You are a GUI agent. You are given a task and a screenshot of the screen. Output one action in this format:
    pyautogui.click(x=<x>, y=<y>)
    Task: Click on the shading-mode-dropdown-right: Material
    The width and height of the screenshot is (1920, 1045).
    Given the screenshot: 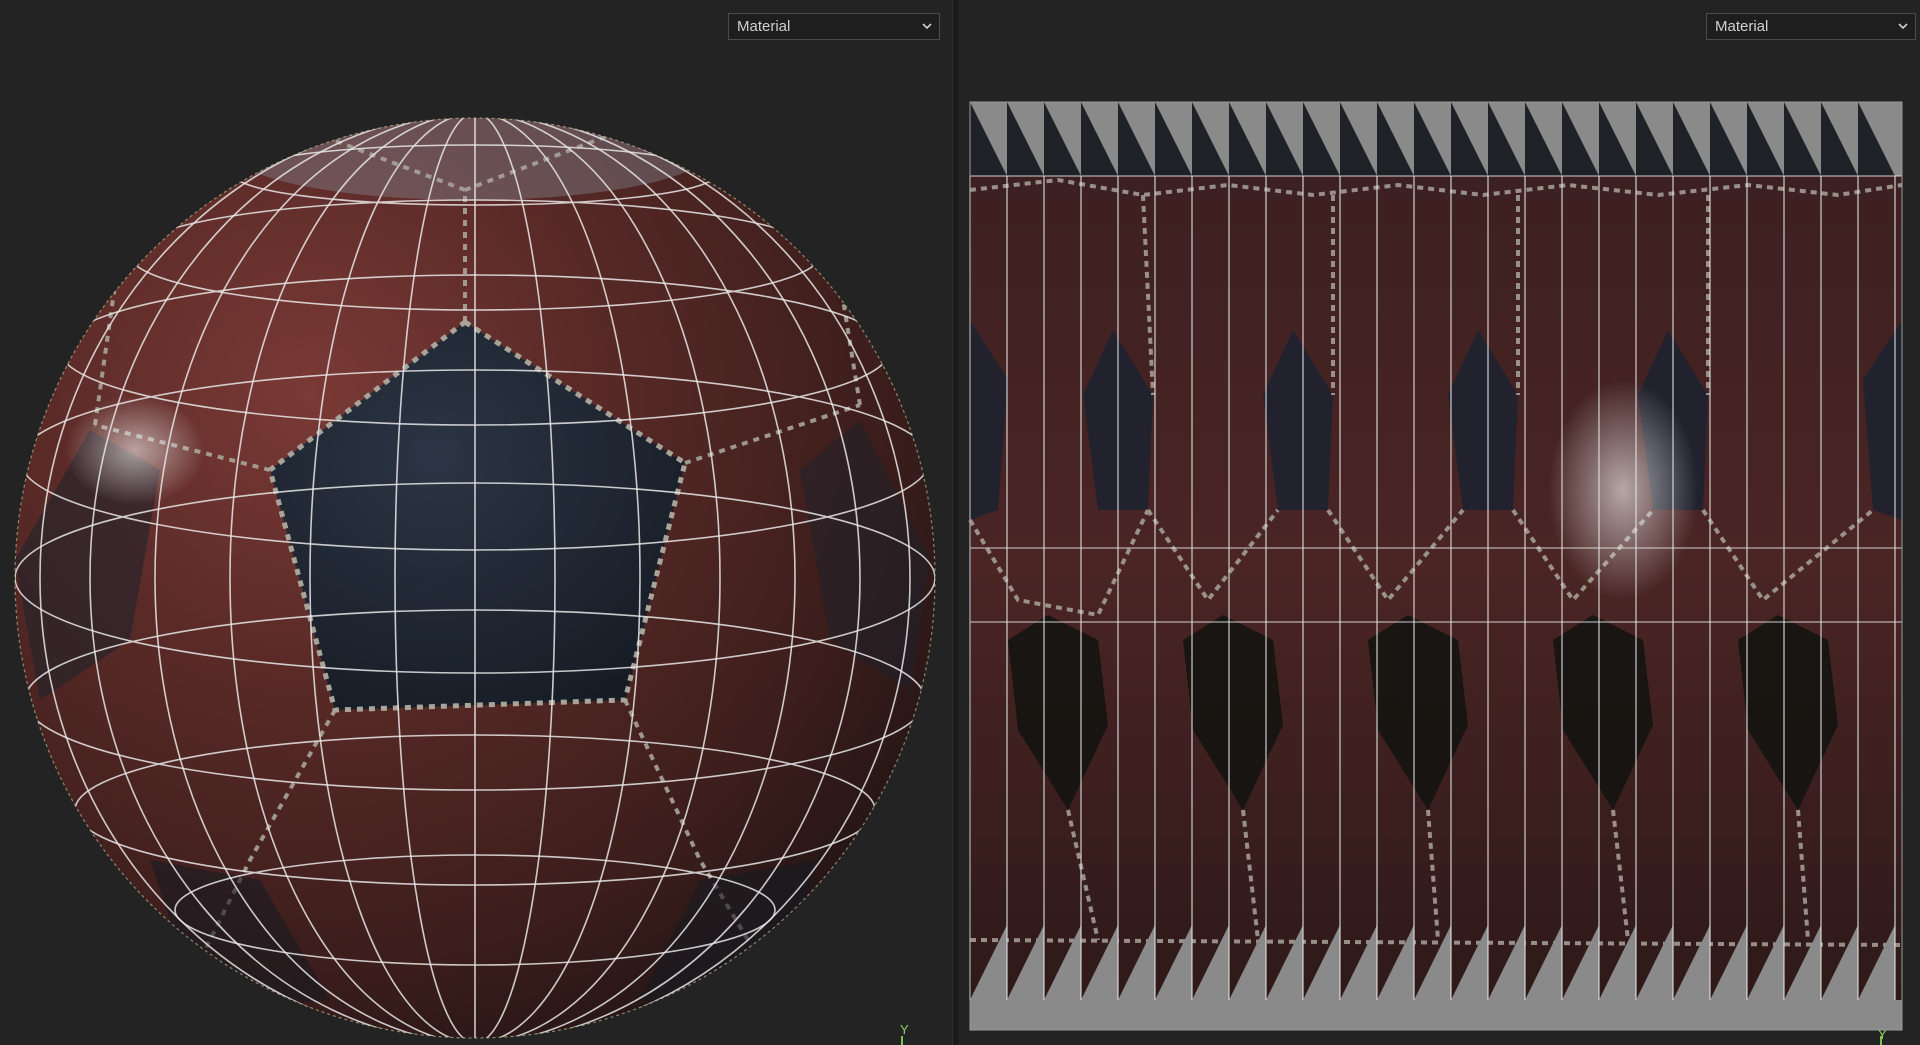 What is the action you would take?
    pyautogui.click(x=1811, y=26)
    